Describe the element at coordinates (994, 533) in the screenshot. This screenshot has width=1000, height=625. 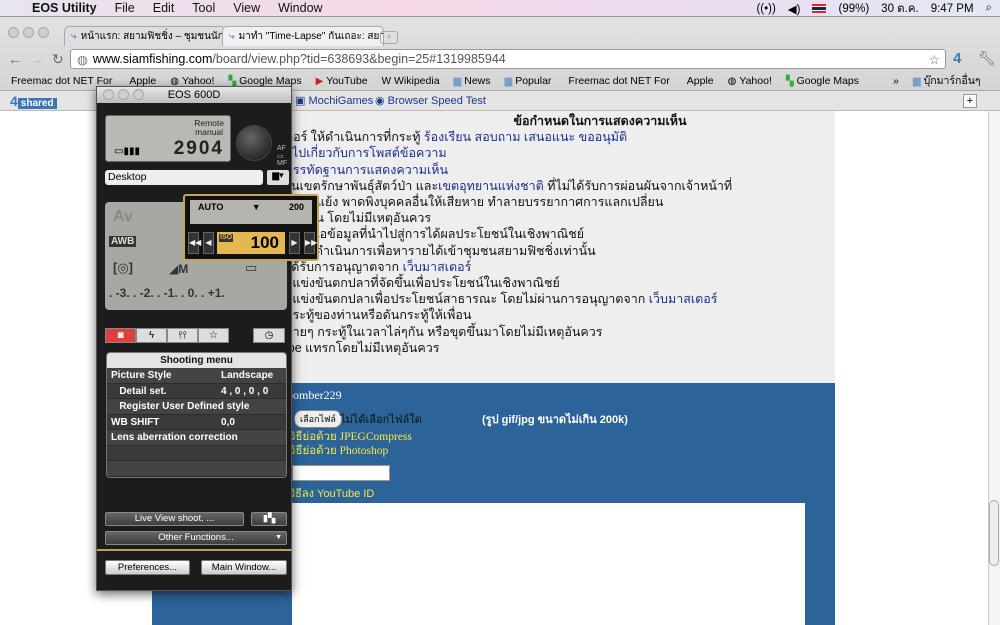
I see `scrollbar-thumb` at that location.